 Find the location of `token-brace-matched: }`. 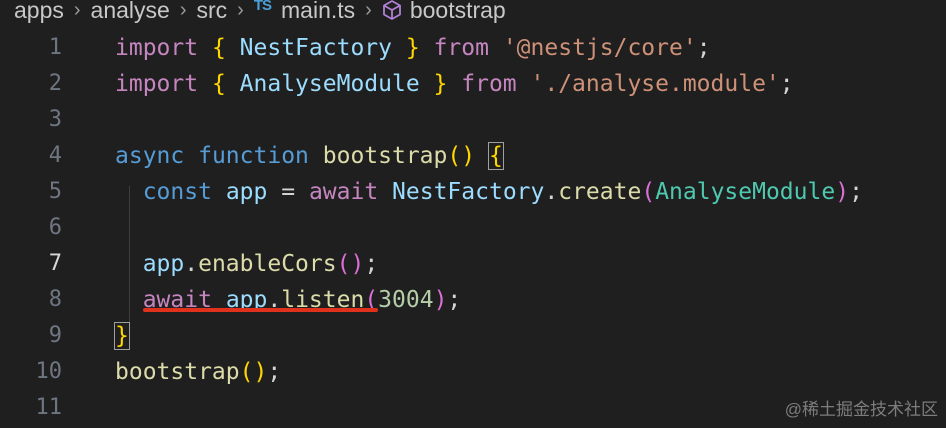

token-brace-matched: } is located at coordinates (122, 336).